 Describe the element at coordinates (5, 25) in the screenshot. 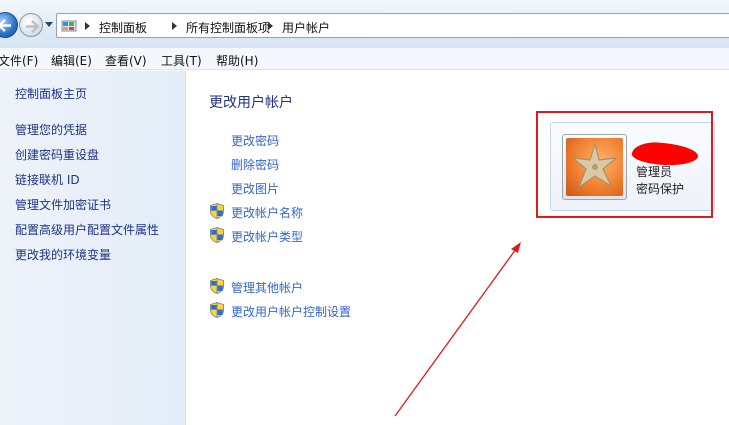

I see `back-arrow-icon` at that location.